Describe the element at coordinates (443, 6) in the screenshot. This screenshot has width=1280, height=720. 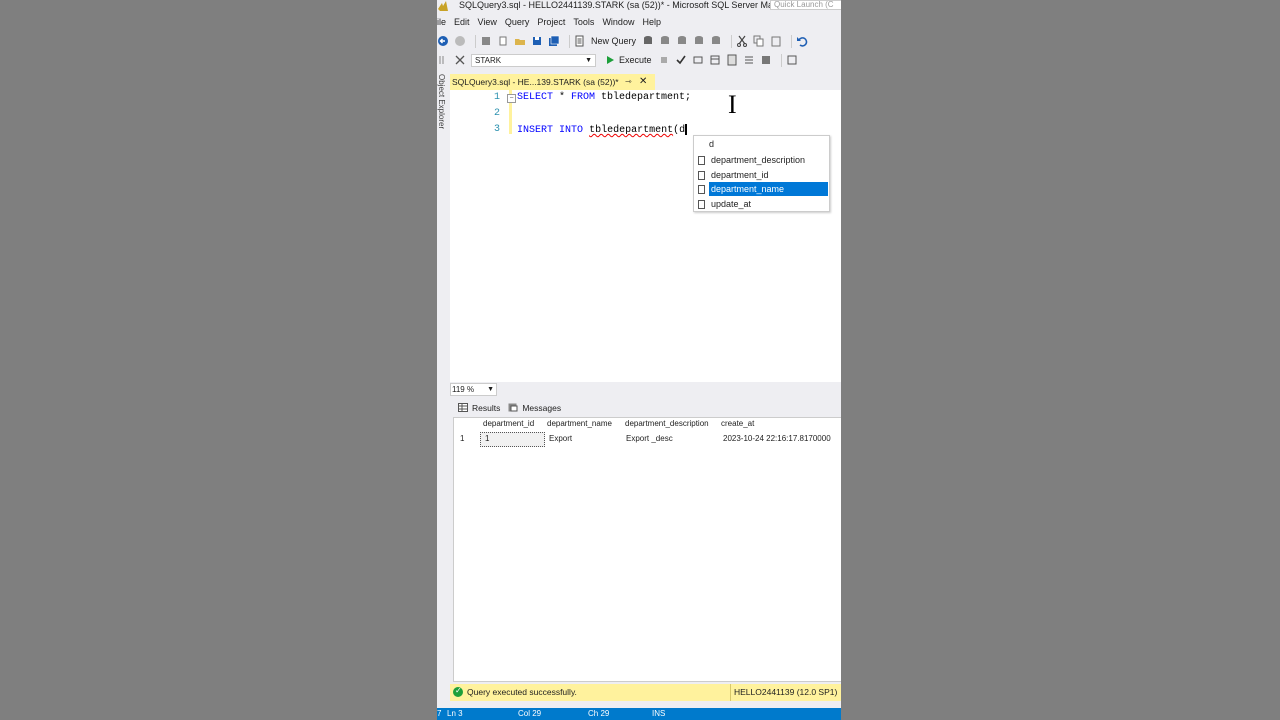
I see `ssms-logo-icon` at that location.